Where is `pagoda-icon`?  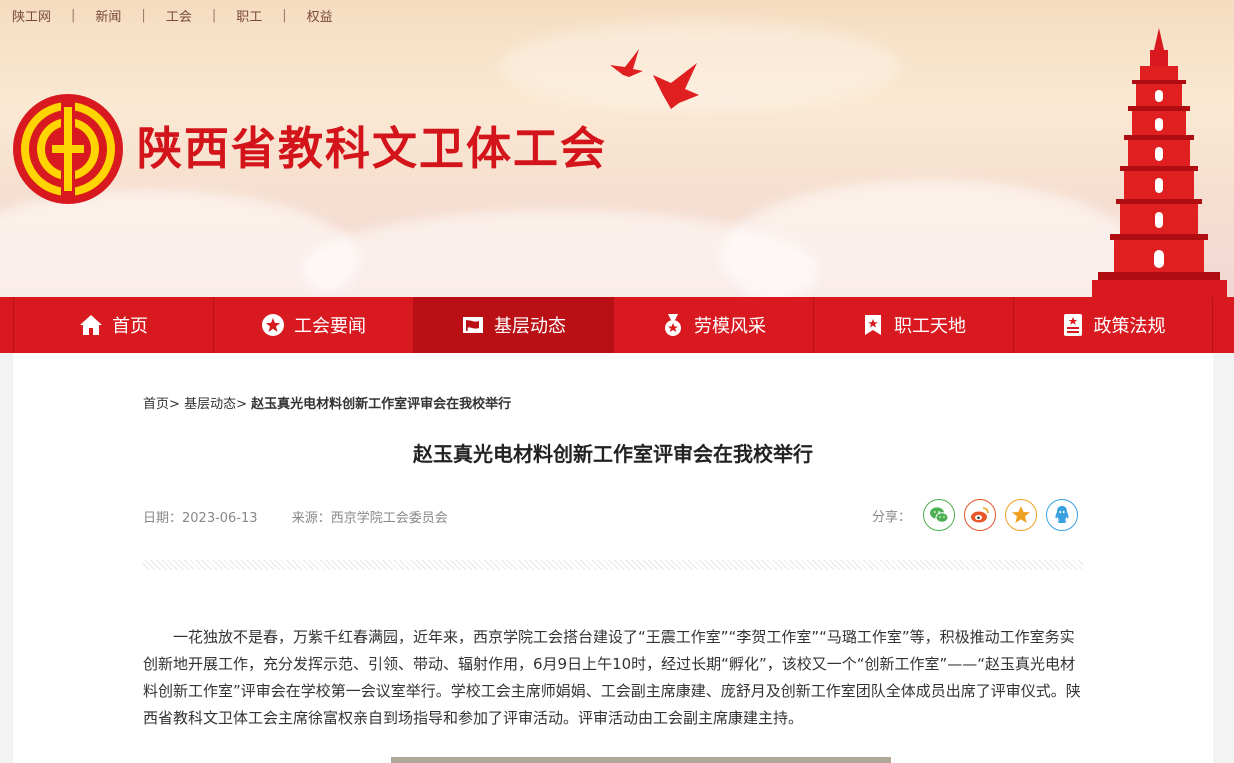 pagoda-icon is located at coordinates (1159, 162).